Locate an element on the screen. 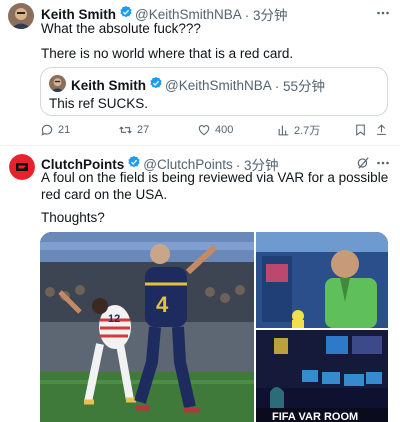 The width and height of the screenshot is (400, 422). retweet-button: 27 is located at coordinates (133, 130).